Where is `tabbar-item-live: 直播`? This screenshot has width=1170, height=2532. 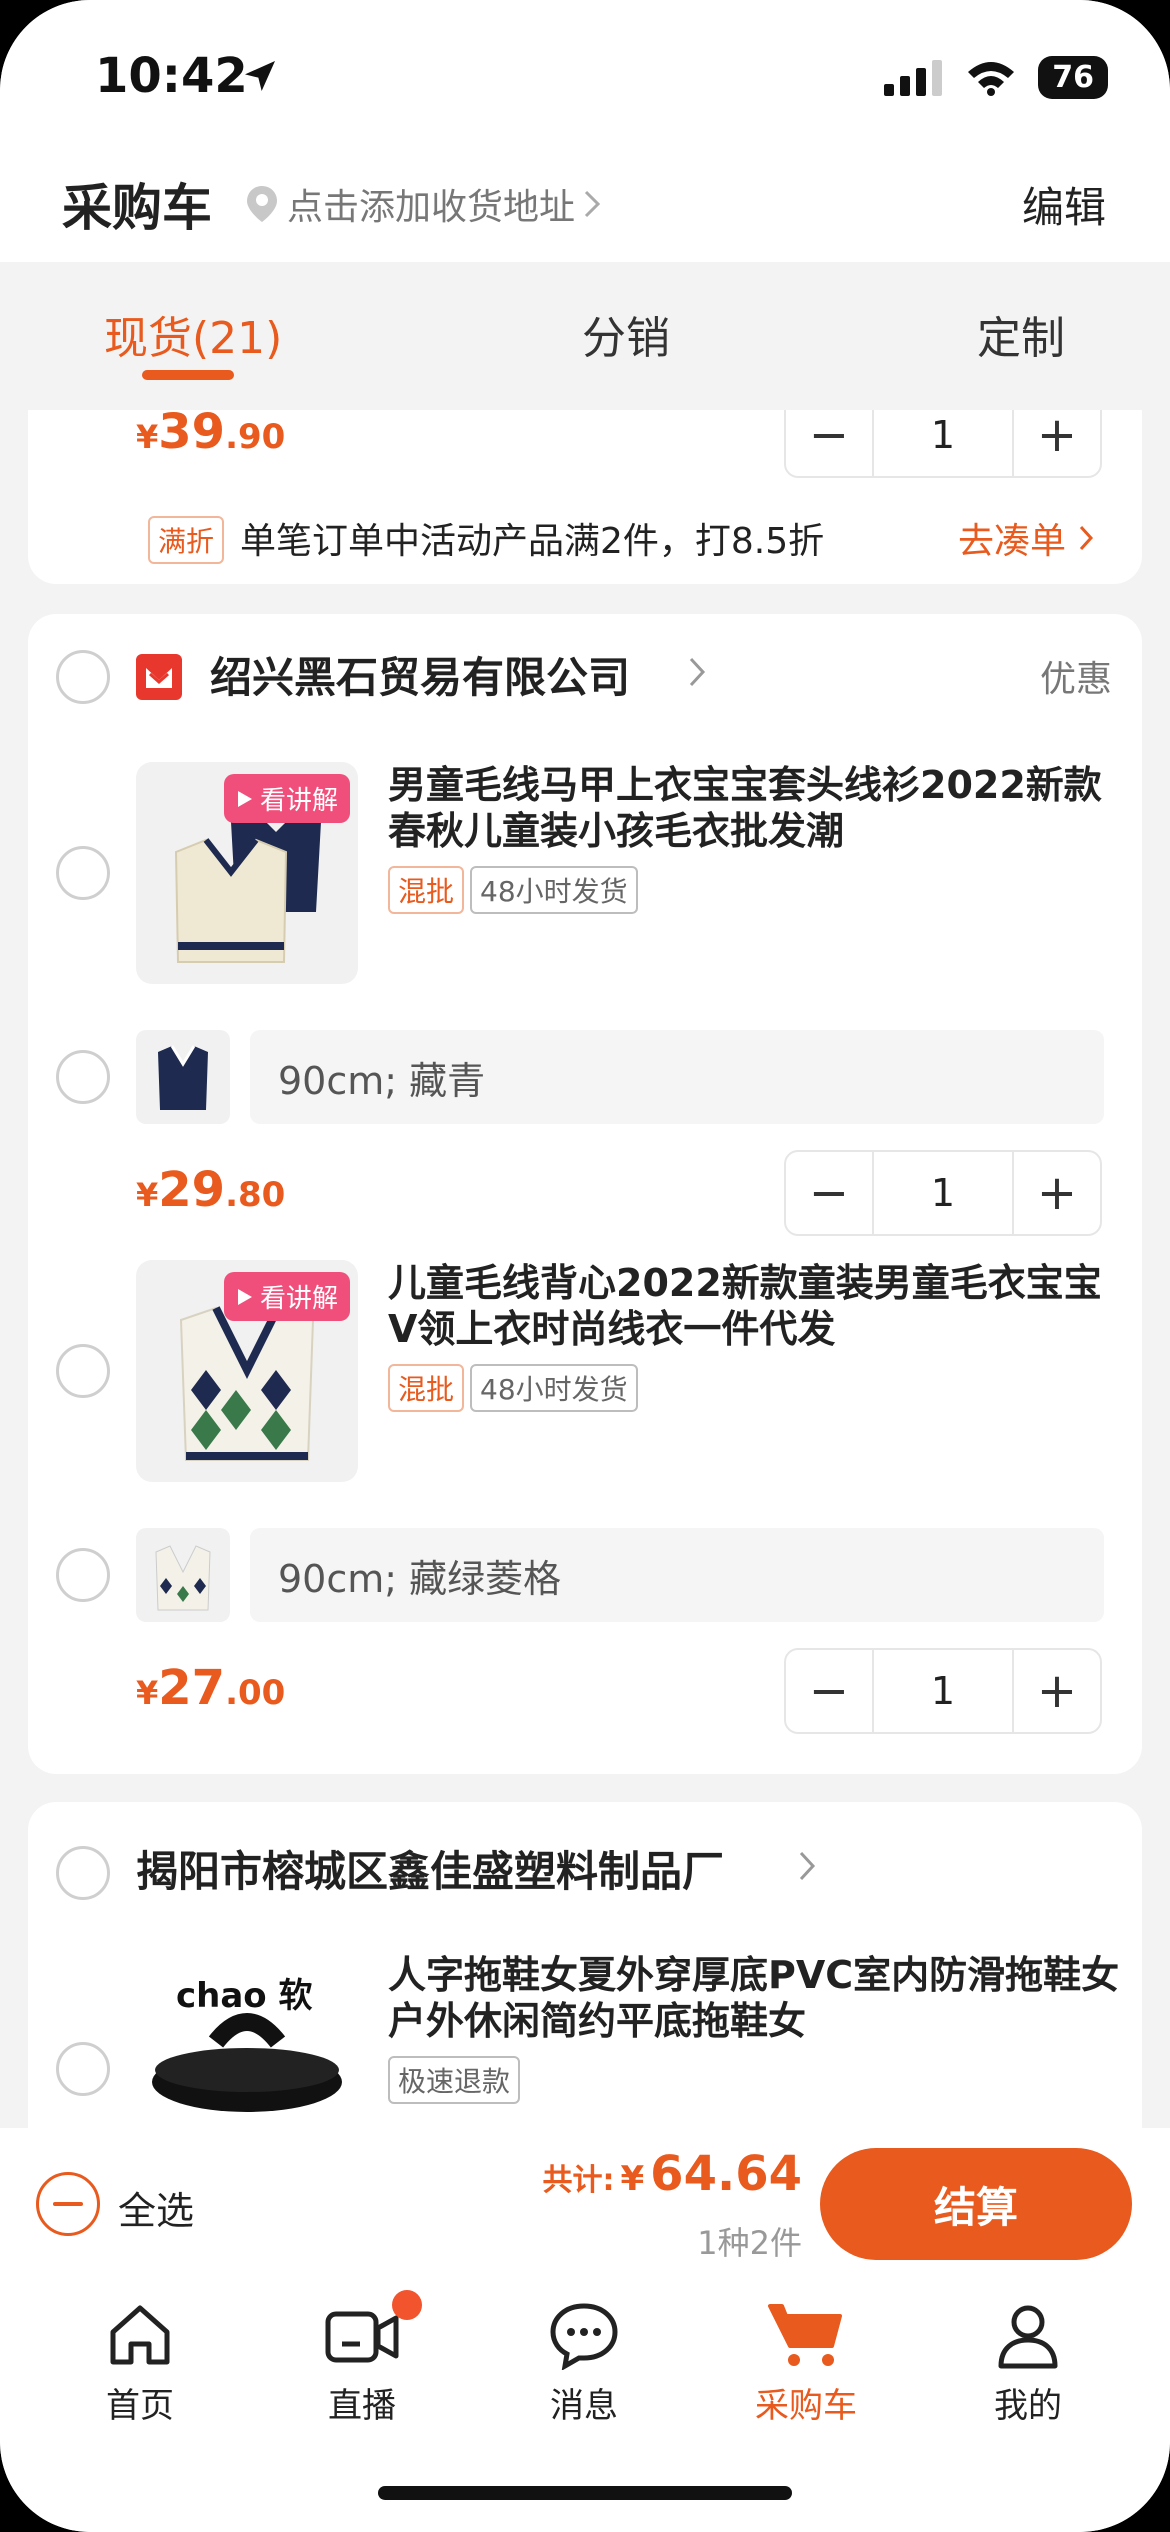 tabbar-item-live: 直播 is located at coordinates (362, 2363).